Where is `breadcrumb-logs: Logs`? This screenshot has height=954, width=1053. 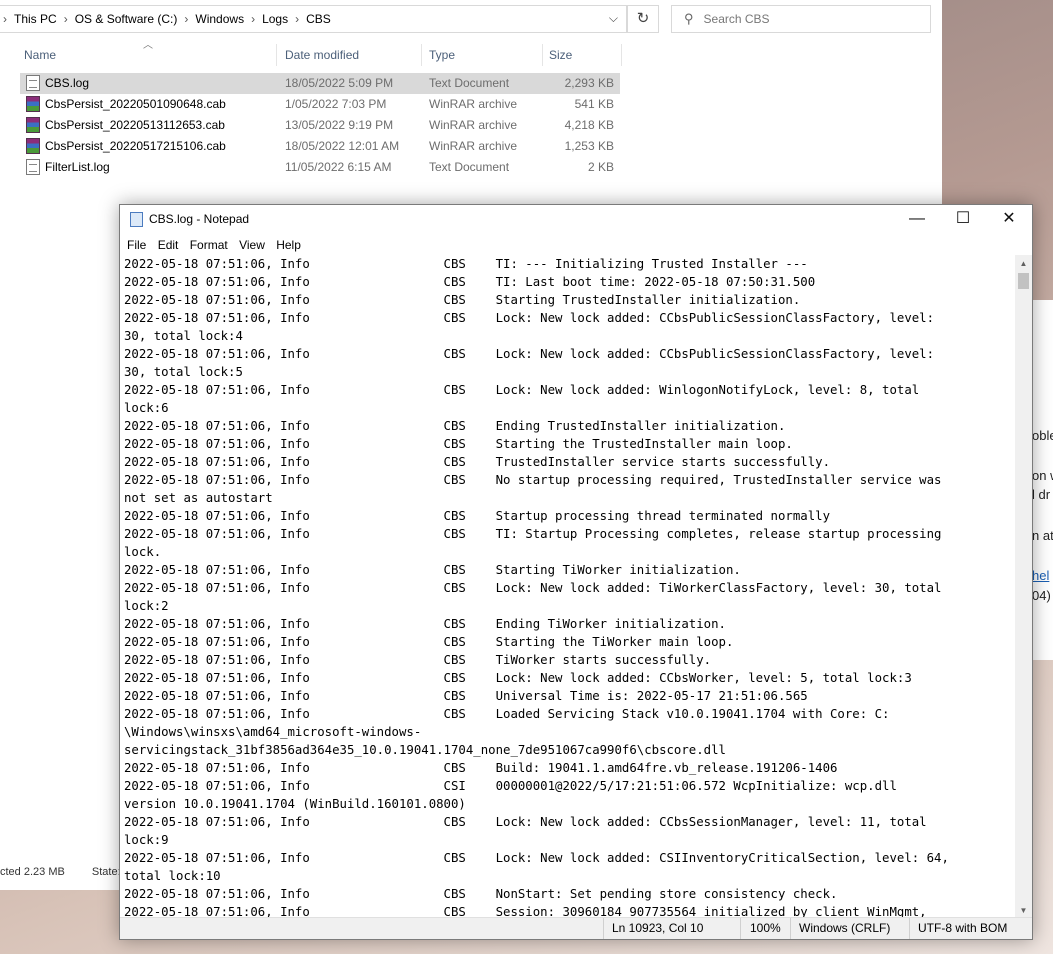 breadcrumb-logs: Logs is located at coordinates (275, 19).